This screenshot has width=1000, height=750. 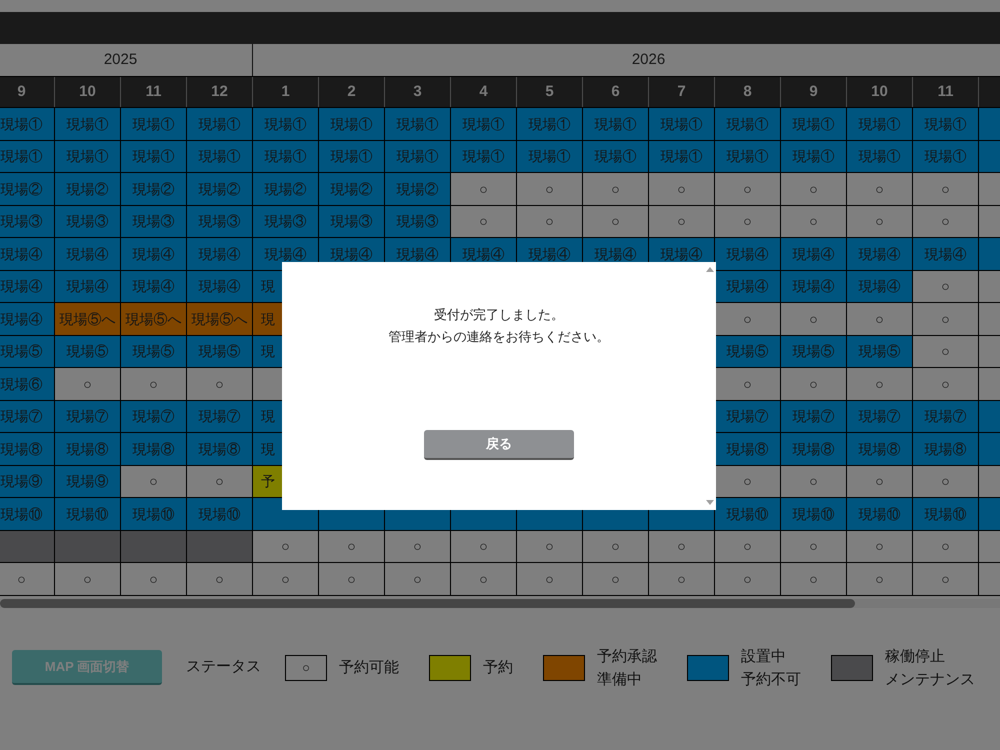 I want to click on month-label: 6, so click(x=615, y=92).